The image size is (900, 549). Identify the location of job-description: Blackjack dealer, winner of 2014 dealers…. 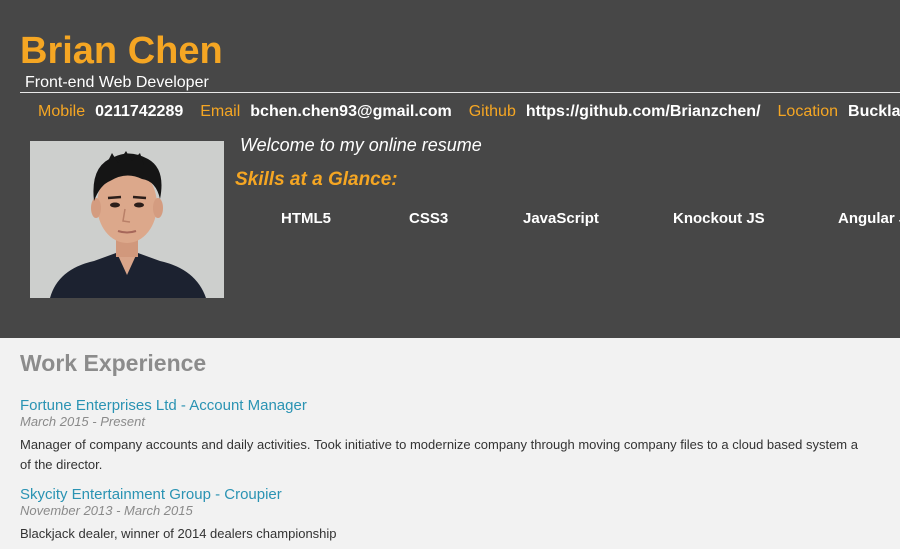
(178, 533).